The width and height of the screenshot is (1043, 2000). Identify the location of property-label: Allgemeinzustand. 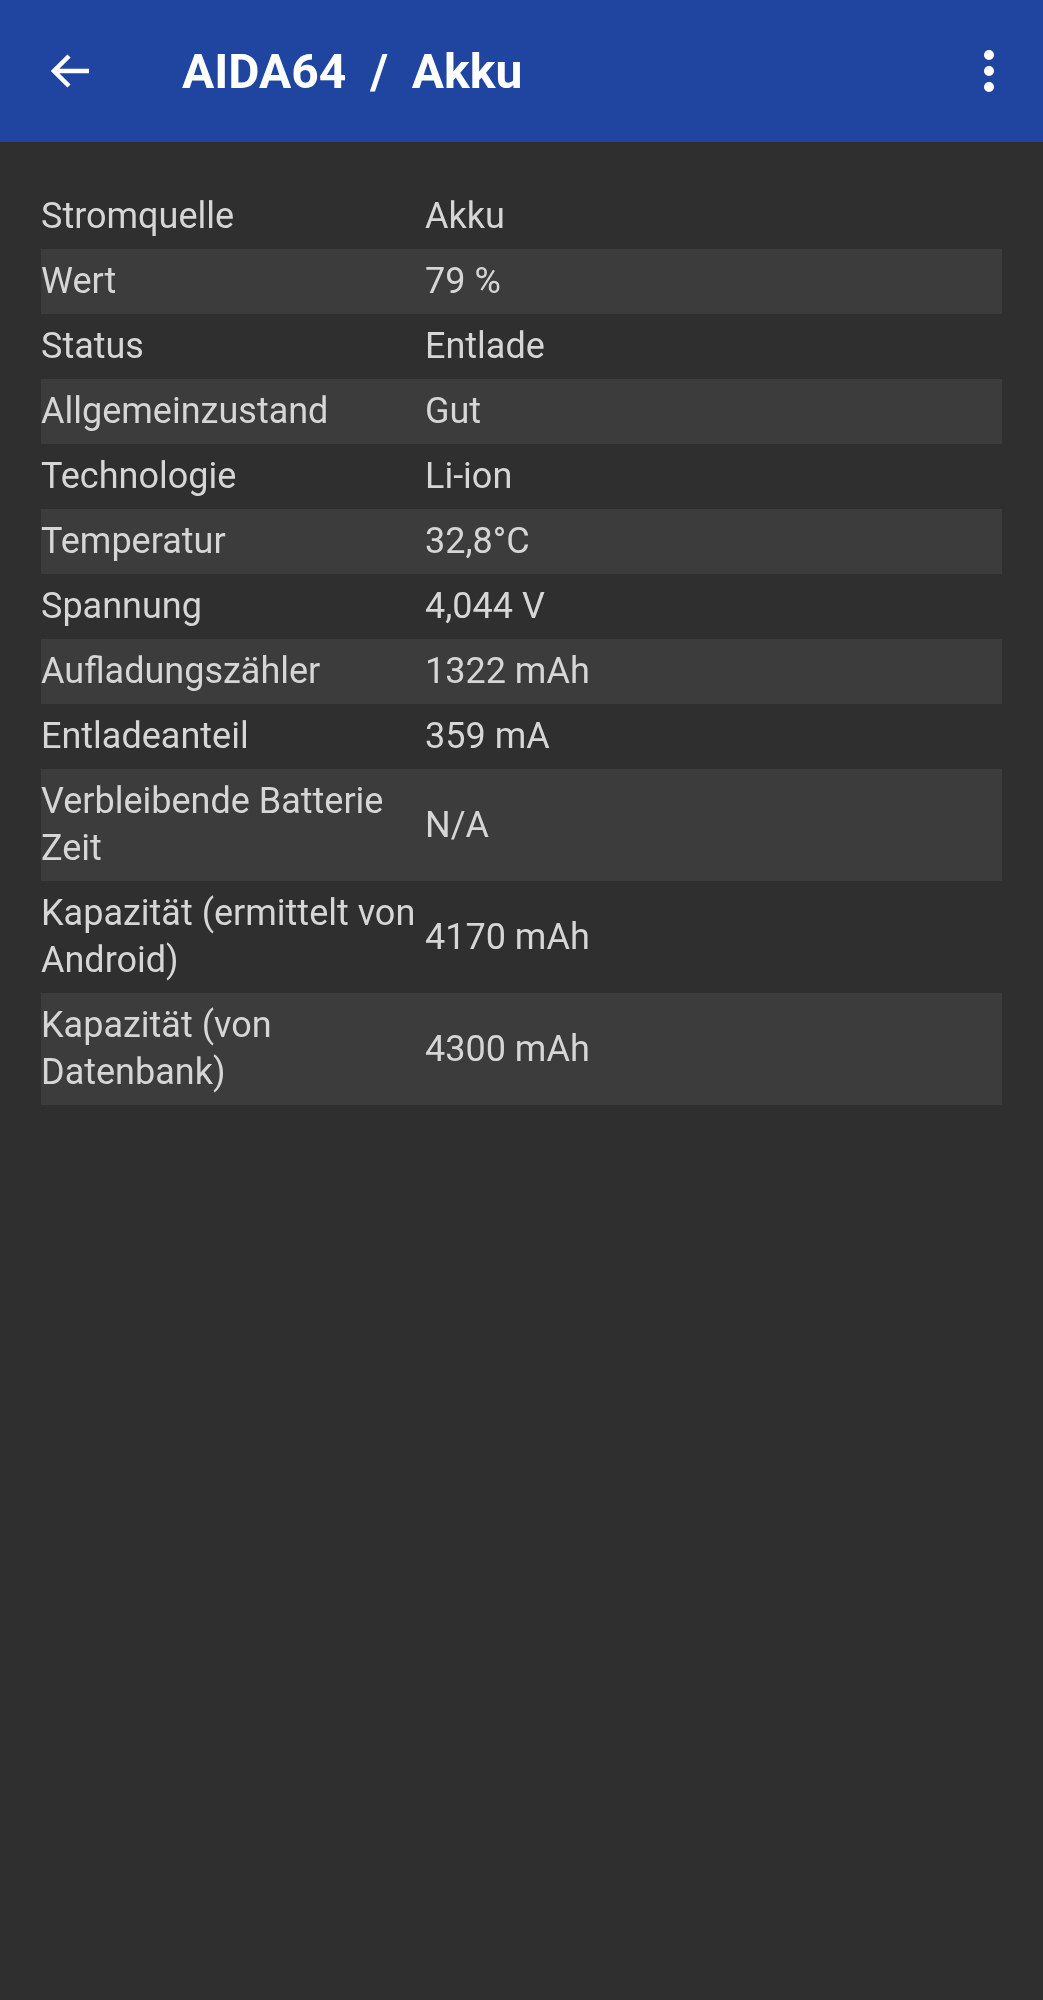
(185, 411).